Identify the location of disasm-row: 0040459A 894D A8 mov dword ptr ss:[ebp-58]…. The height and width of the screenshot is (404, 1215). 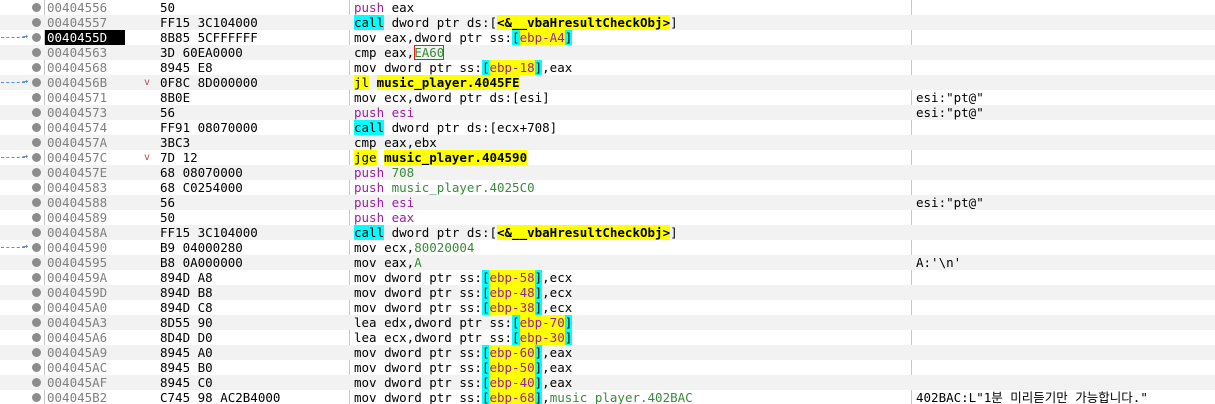
(607, 277).